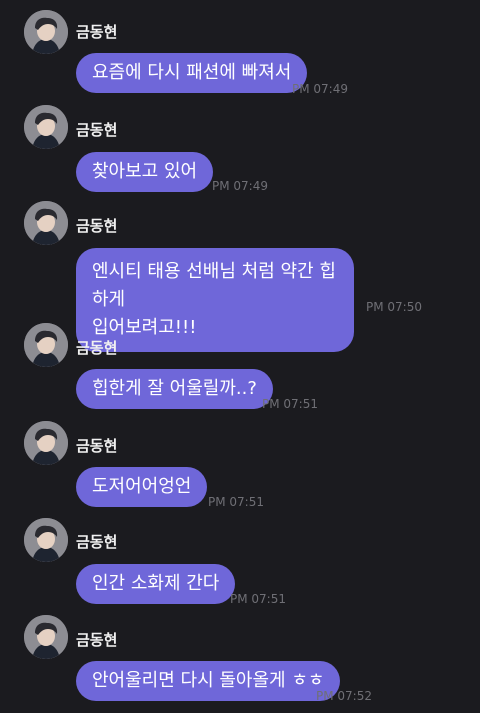  I want to click on message-bubble: 안어울리면 다시 돌아올게 ㅎㅎ, so click(208, 681).